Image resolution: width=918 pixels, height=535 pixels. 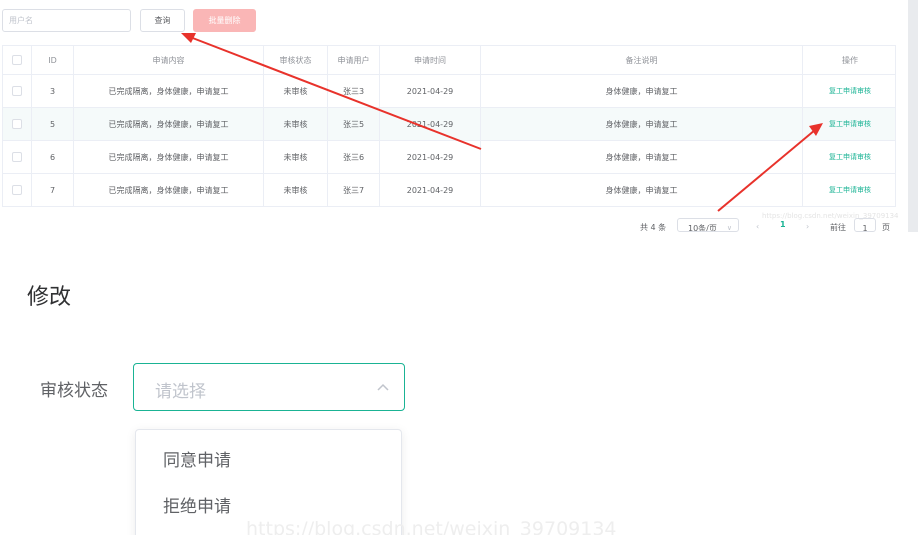 I want to click on search-input, so click(x=66, y=20).